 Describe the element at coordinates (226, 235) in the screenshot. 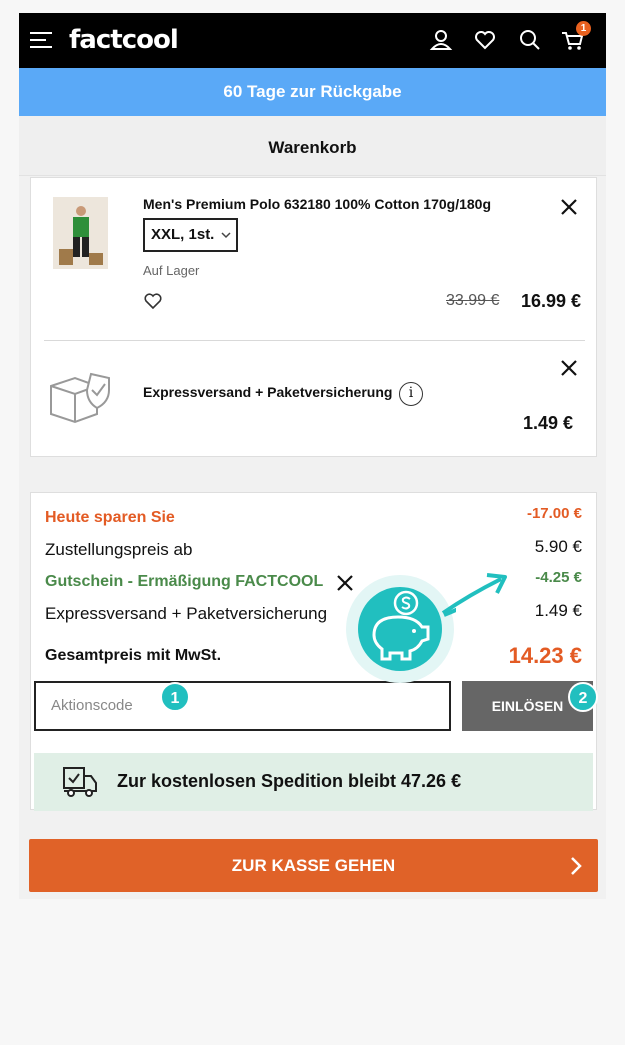

I see `chevron-down-icon` at that location.